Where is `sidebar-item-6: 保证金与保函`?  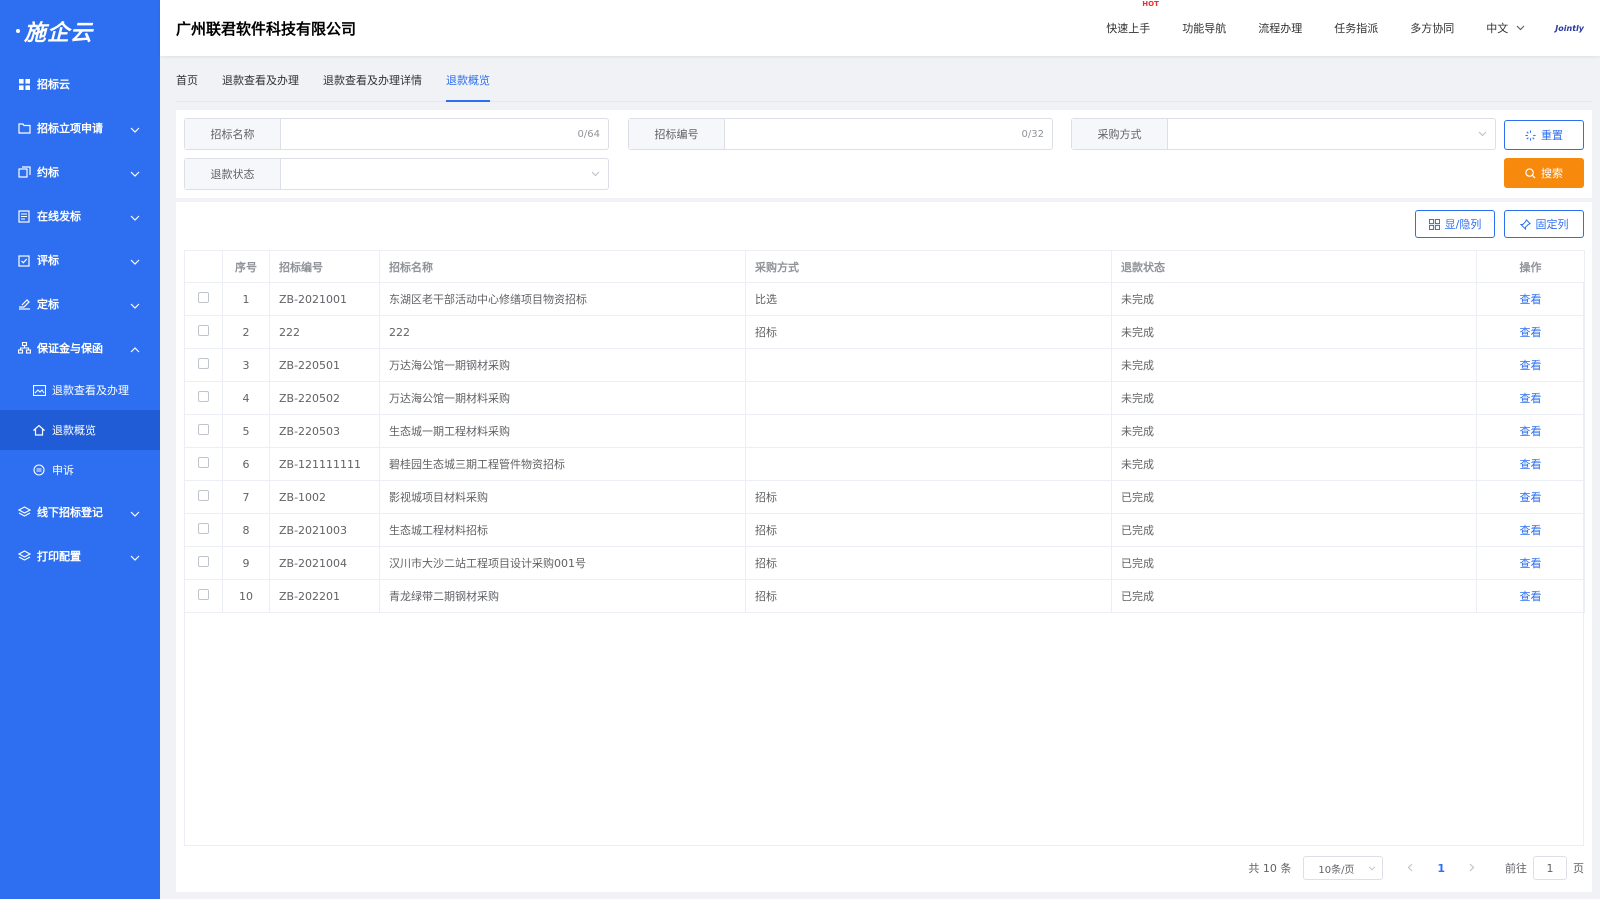
sidebar-item-6: 保证金与保函 is located at coordinates (80, 348).